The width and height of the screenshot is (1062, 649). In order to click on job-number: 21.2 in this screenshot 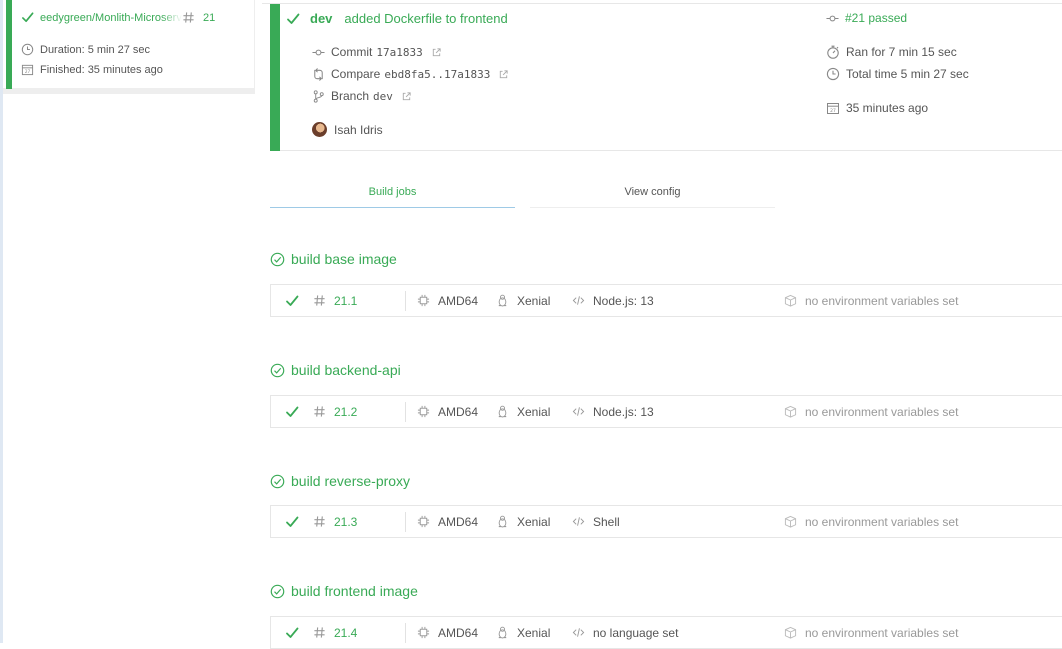, I will do `click(335, 411)`.